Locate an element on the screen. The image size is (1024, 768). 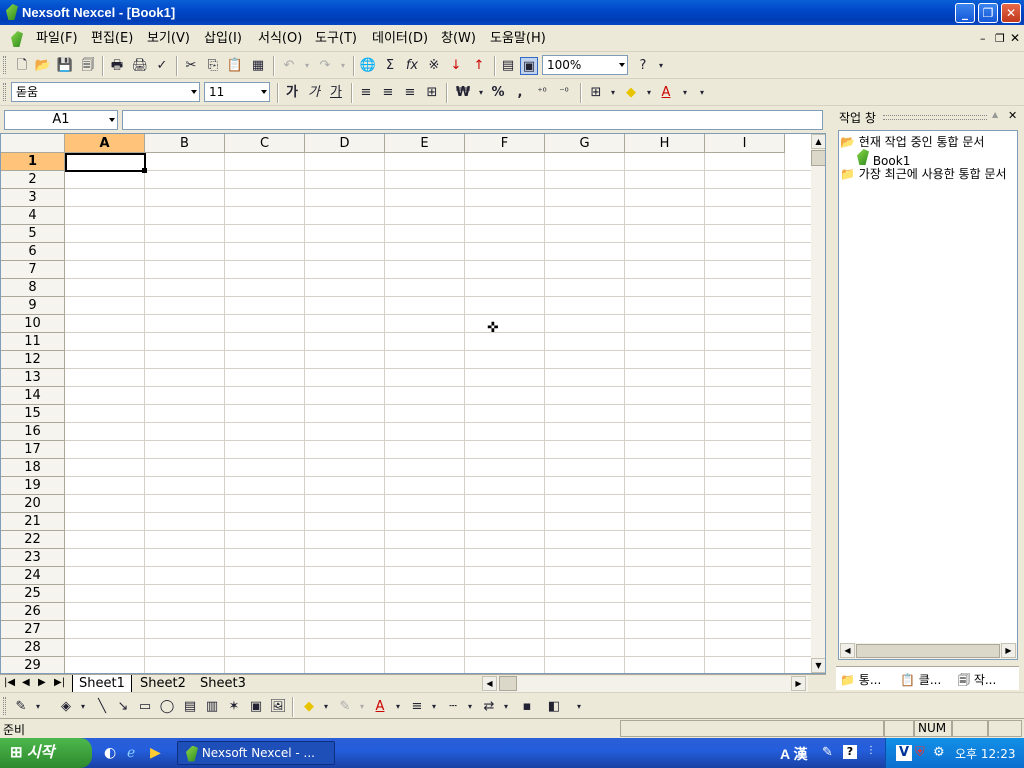
copy-icon: ⎘ is located at coordinates (213, 66).